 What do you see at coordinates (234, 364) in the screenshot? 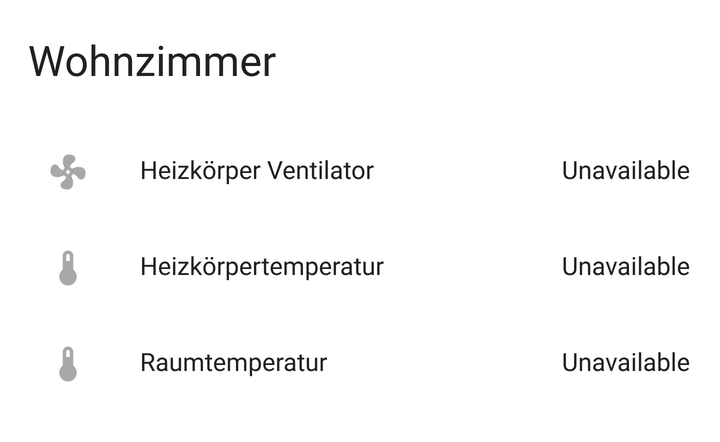
I see `entity-name: Raumtemperatur` at bounding box center [234, 364].